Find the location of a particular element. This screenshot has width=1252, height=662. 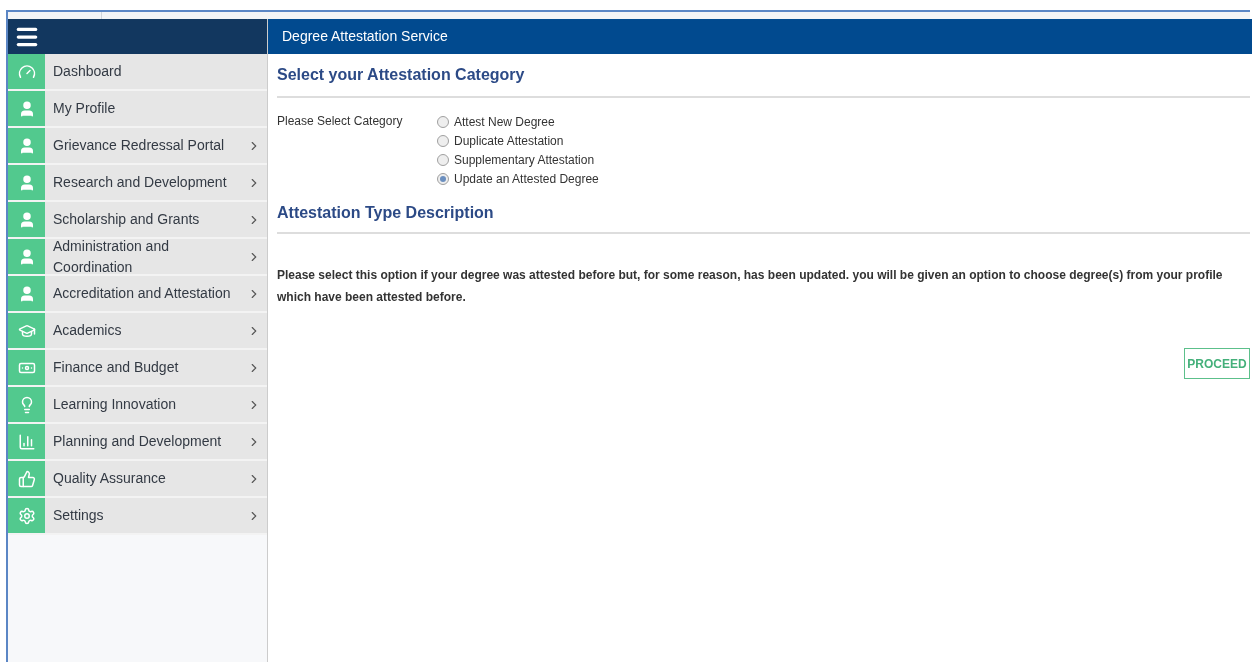

radio-option: Duplicate Attestation is located at coordinates (518, 140).